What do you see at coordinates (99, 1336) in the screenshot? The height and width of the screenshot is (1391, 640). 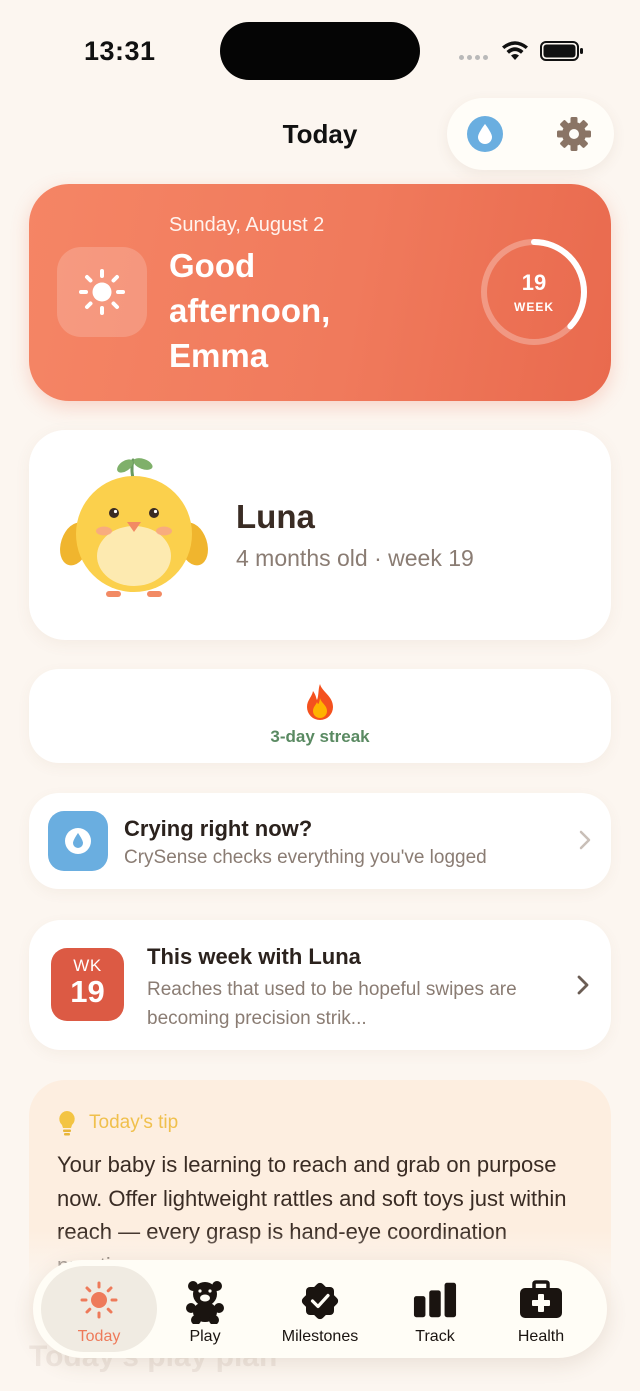 I see `tab-label: Today` at bounding box center [99, 1336].